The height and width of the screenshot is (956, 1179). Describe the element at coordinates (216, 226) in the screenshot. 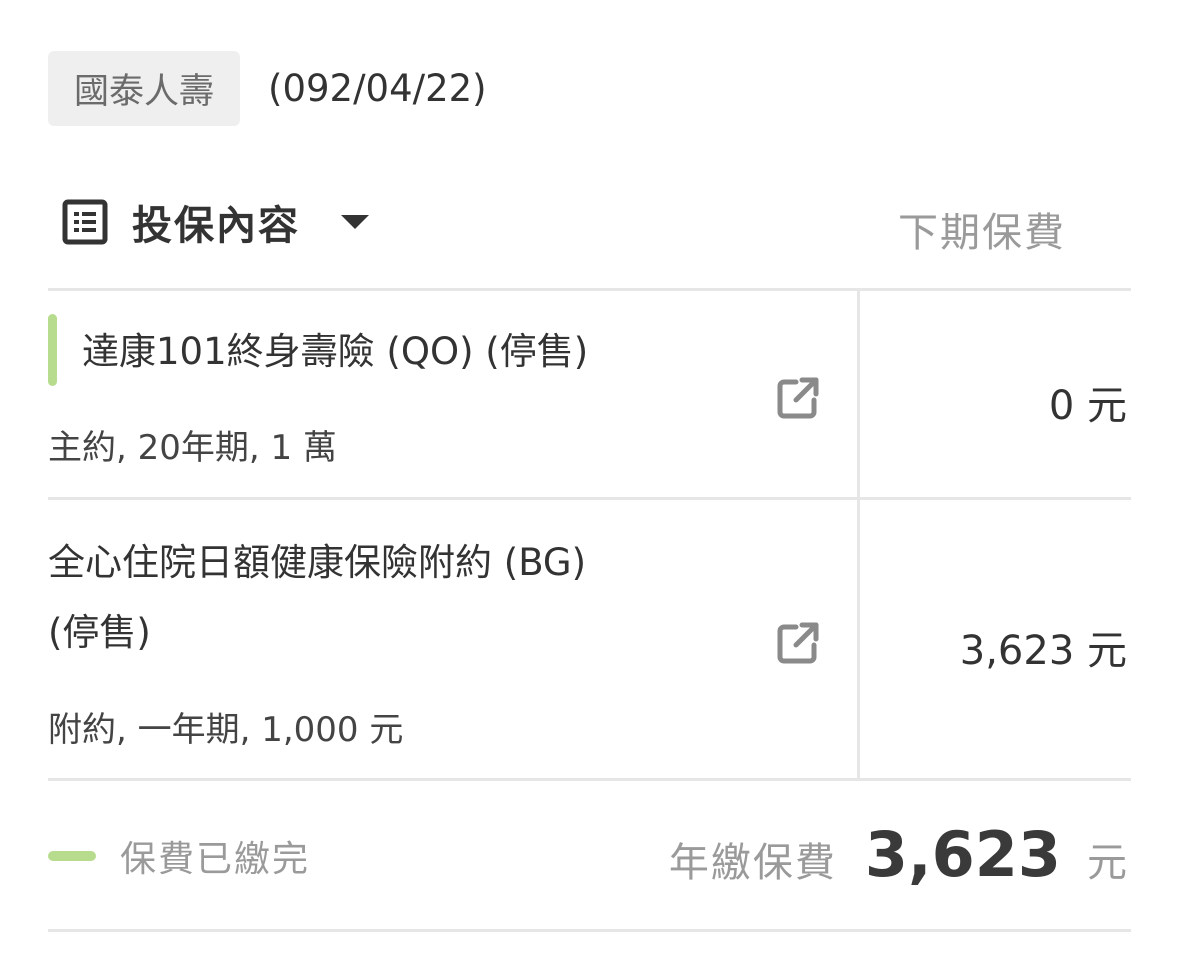

I see `section-title: 投保內容` at that location.